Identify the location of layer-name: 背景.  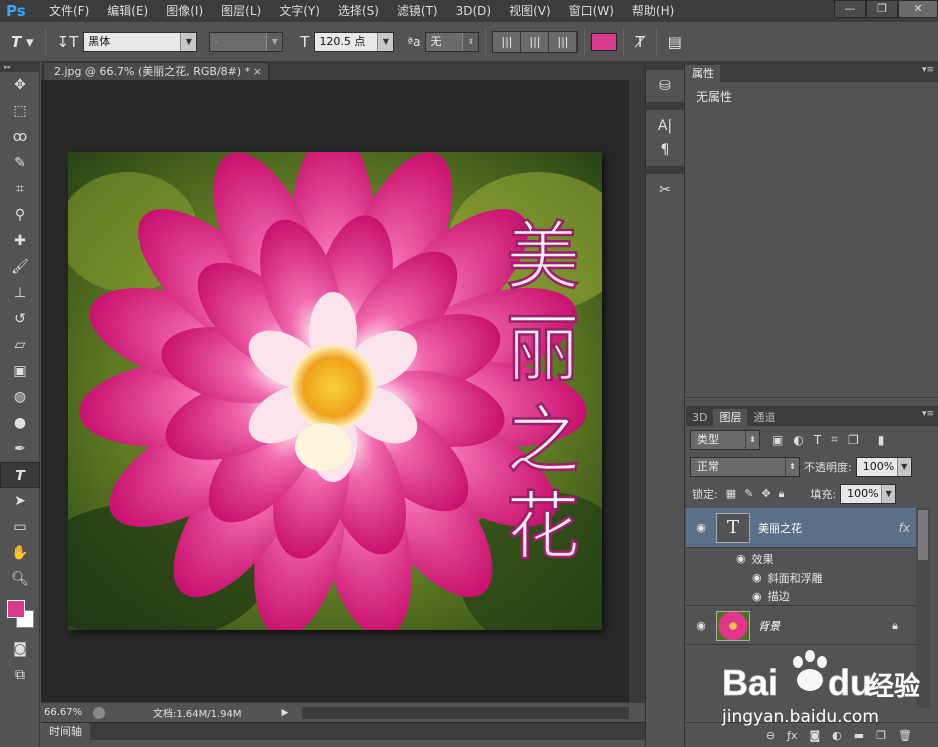
(821, 626).